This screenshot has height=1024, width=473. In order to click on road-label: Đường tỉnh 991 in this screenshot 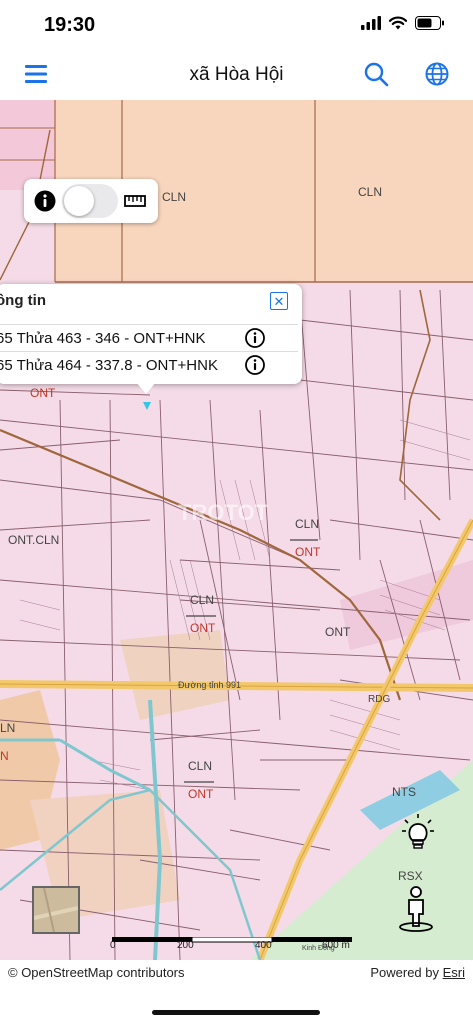, I will do `click(209, 685)`.